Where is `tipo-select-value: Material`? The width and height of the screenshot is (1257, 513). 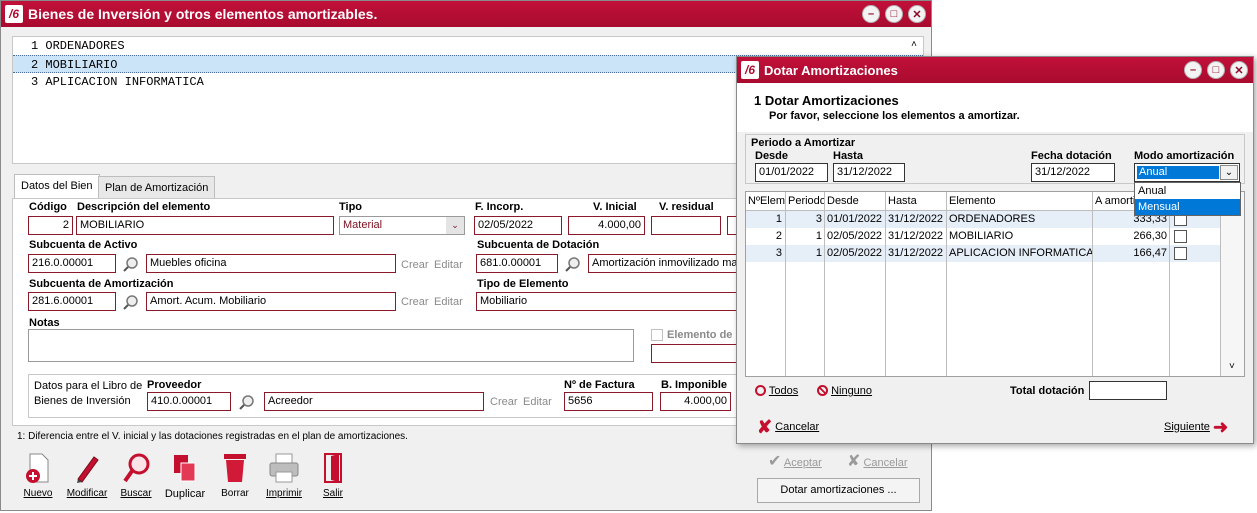 tipo-select-value: Material is located at coordinates (363, 225).